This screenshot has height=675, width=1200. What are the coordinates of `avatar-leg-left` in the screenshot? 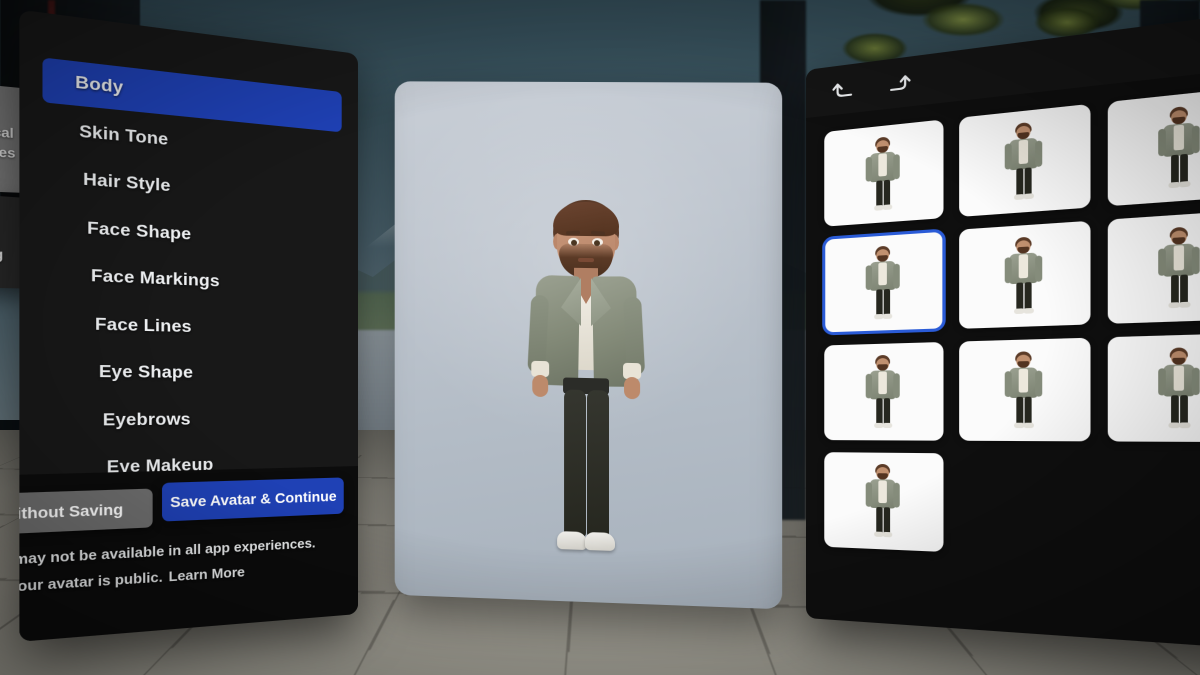 It's located at (575, 463).